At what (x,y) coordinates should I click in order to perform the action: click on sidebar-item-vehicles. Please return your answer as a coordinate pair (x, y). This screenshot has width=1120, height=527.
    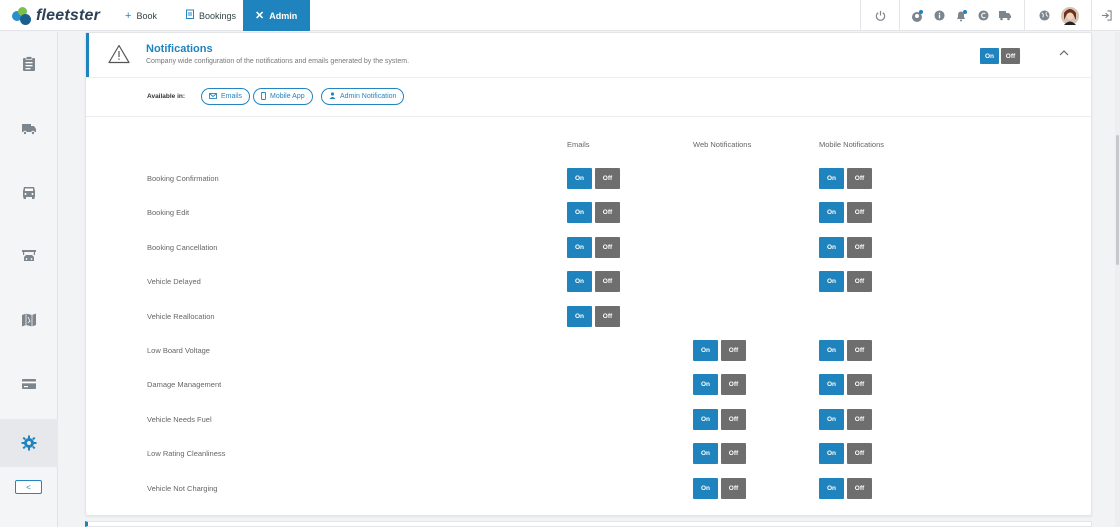
    Looking at the image, I should click on (29, 192).